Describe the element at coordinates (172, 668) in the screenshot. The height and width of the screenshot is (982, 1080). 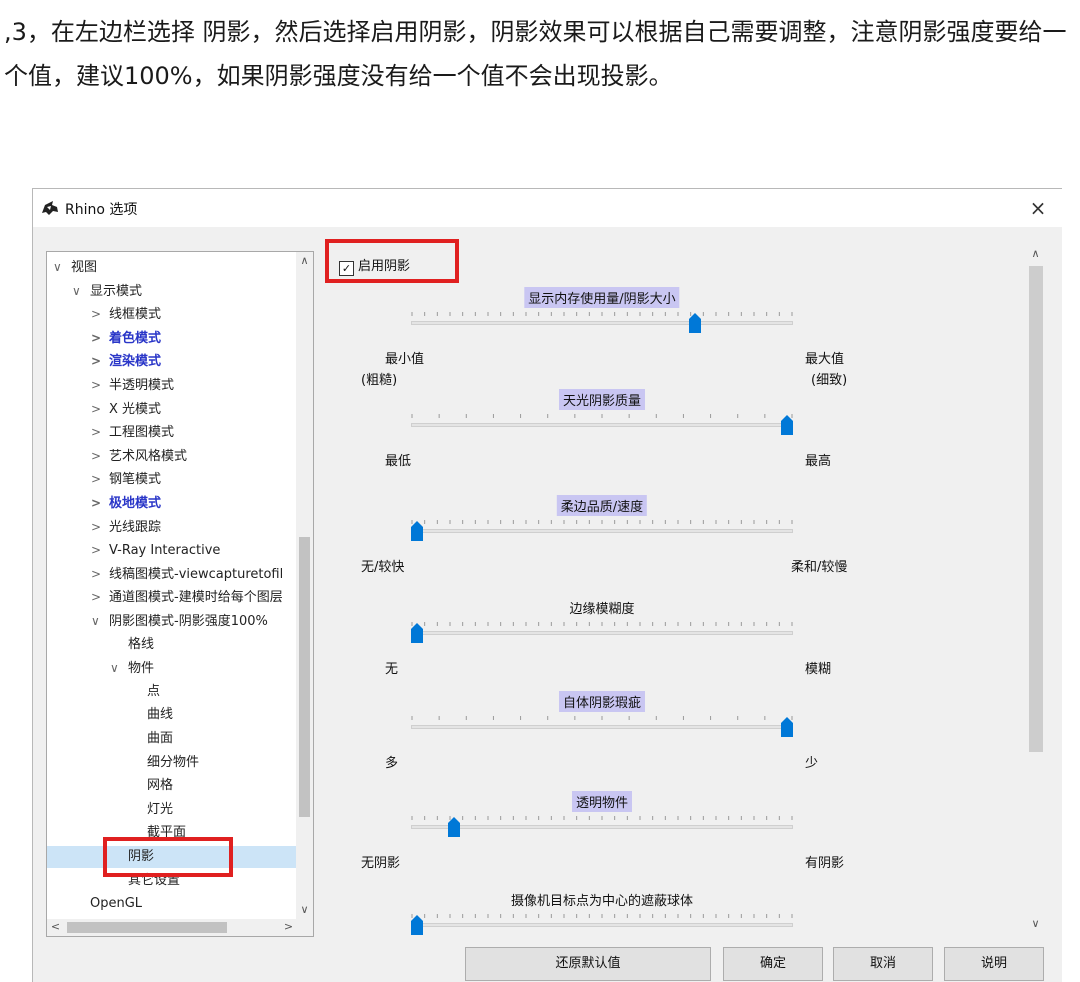
I see `tree-item: ∨ 物件` at that location.